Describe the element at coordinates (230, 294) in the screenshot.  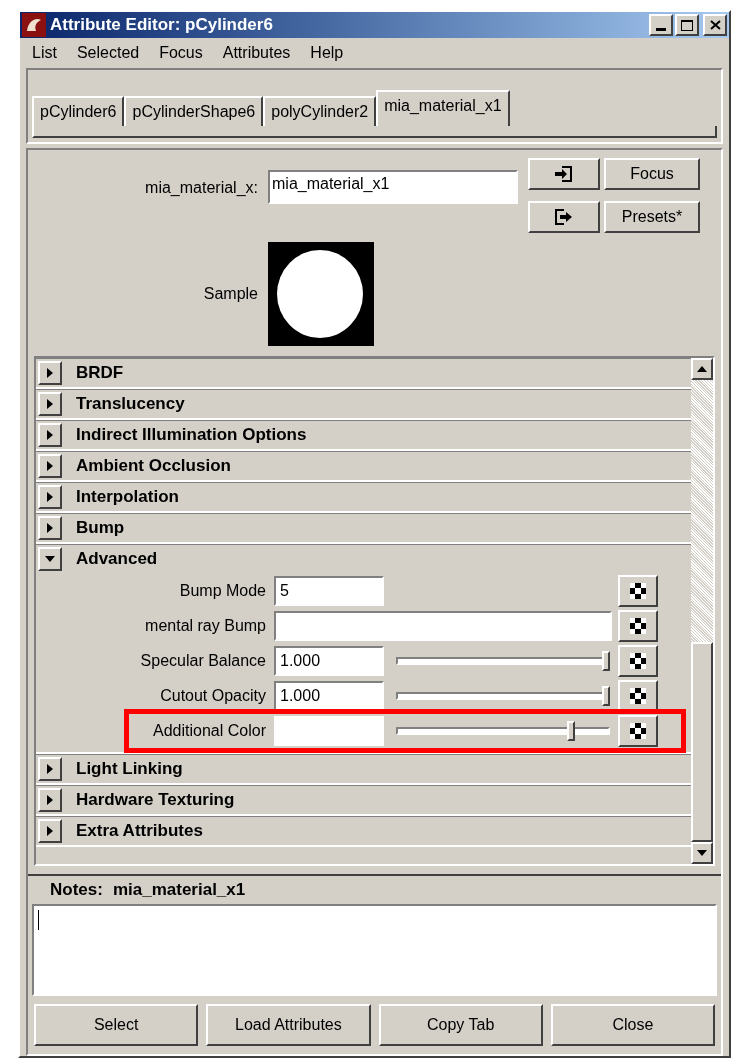
I see `sample-label: Sample` at that location.